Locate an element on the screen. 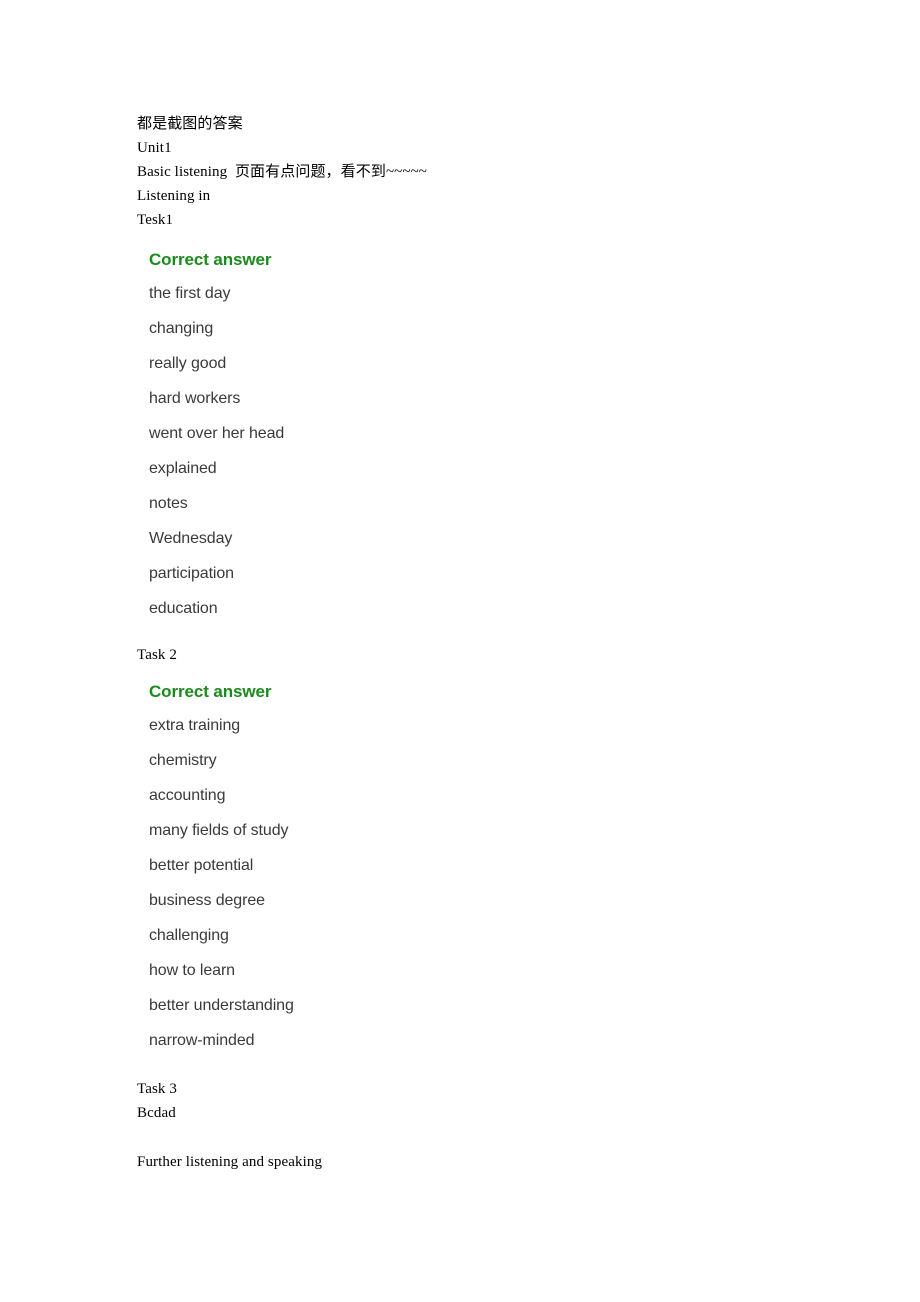 This screenshot has height=1302, width=920. answer-item: participation is located at coordinates (191, 573).